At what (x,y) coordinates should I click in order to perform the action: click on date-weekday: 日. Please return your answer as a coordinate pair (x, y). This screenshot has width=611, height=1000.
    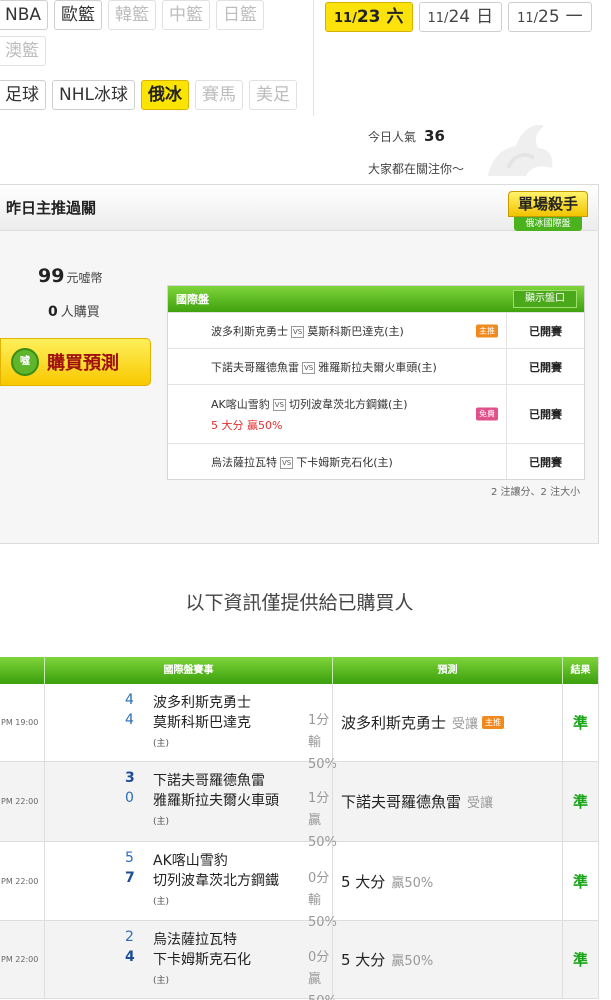
    Looking at the image, I should click on (485, 17).